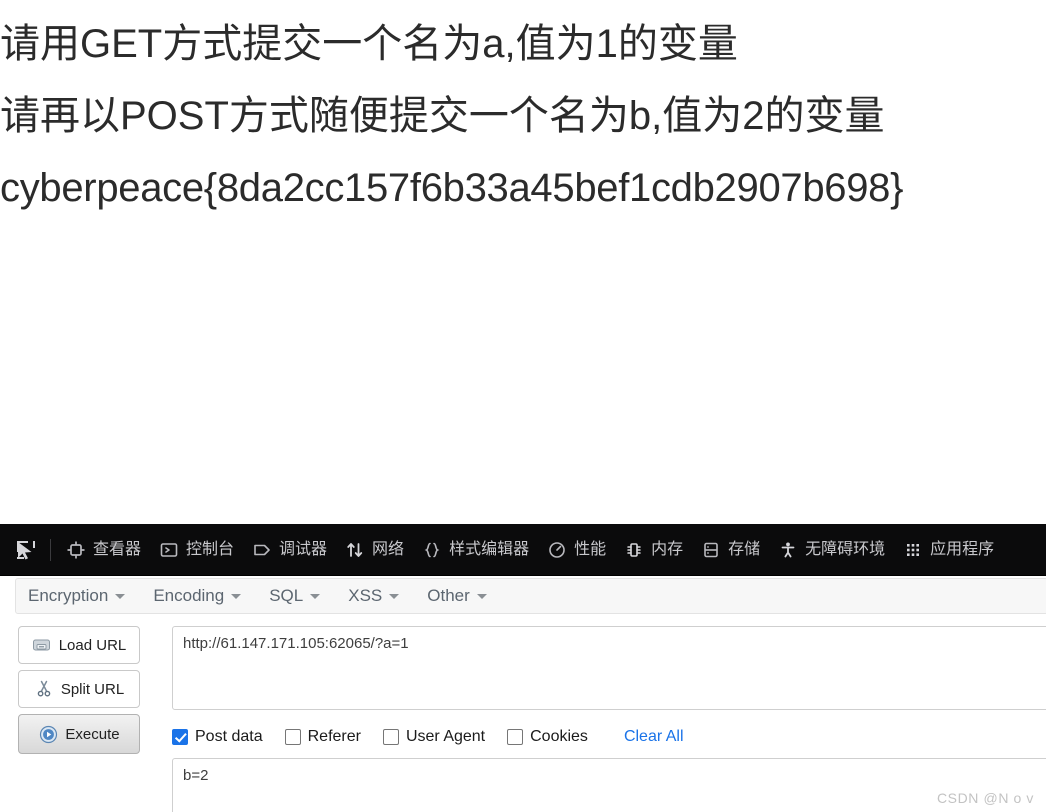 The image size is (1046, 812). Describe the element at coordinates (445, 736) in the screenshot. I see `checkbox-label: User Agent` at that location.